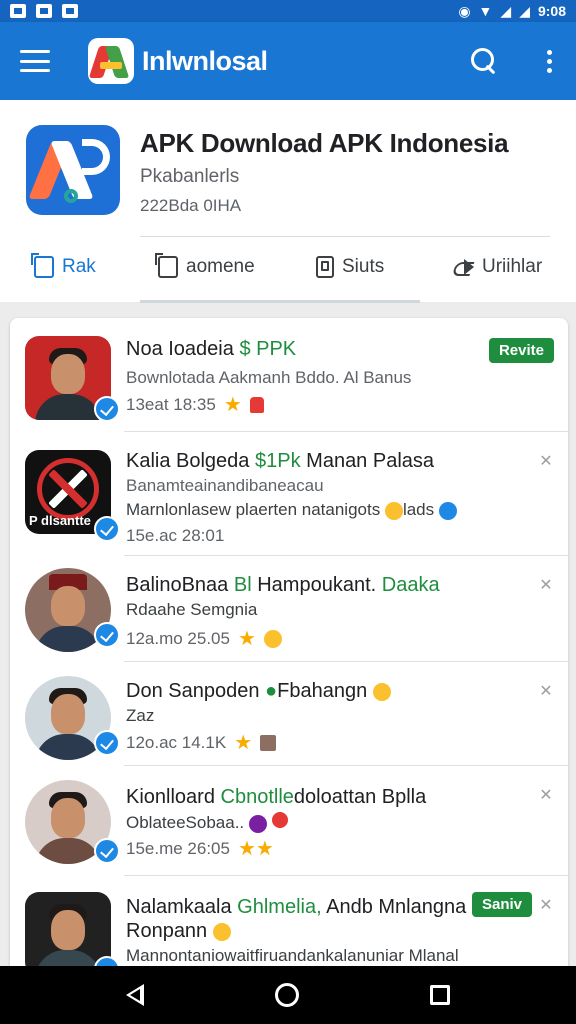  I want to click on action-comment: aomene, so click(205, 265).